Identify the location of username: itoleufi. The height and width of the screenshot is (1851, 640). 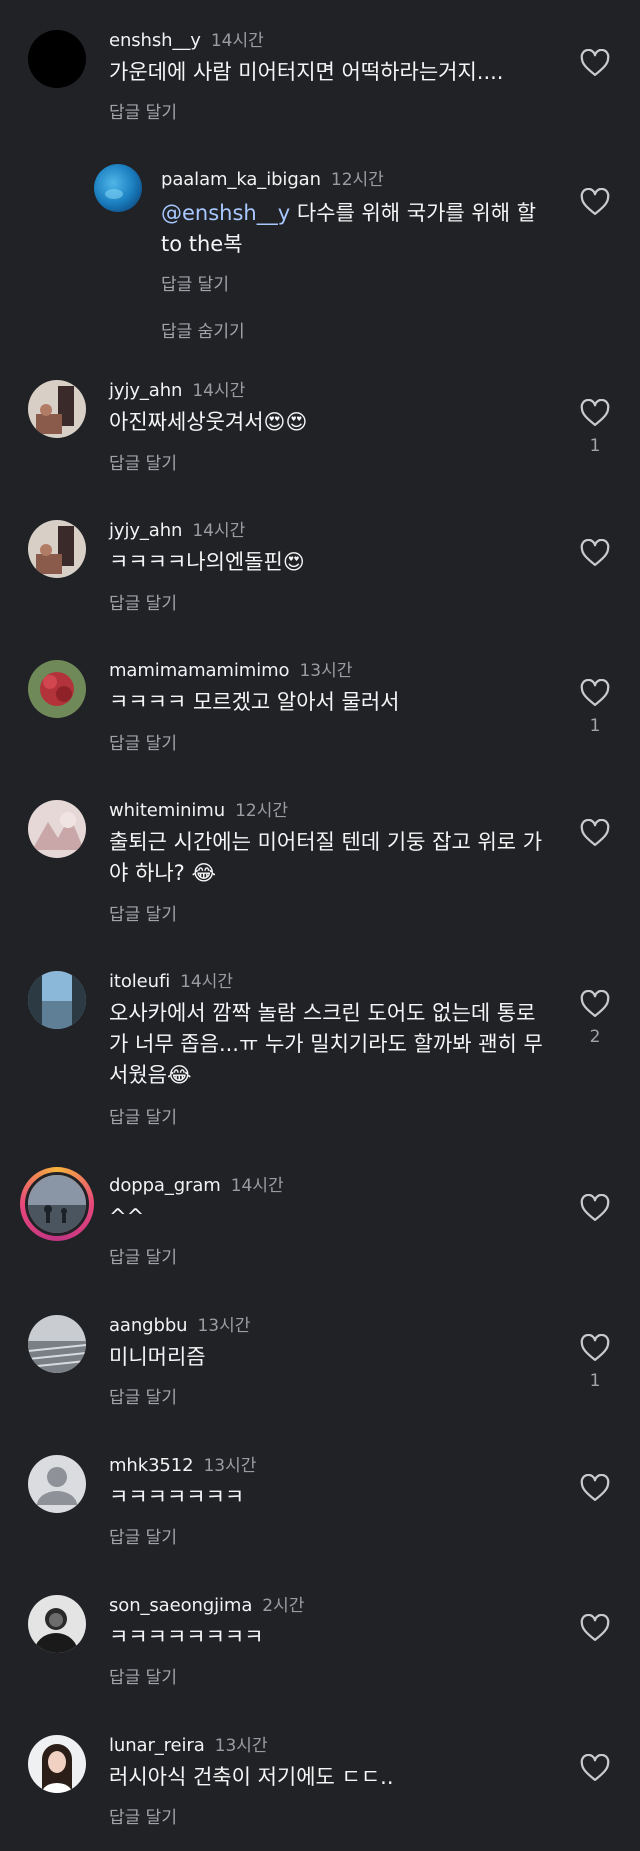
(139, 981).